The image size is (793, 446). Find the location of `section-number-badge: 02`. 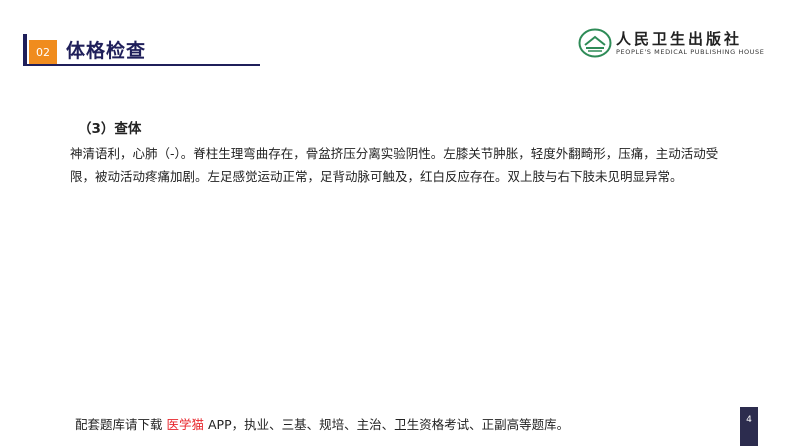

section-number-badge: 02 is located at coordinates (43, 52).